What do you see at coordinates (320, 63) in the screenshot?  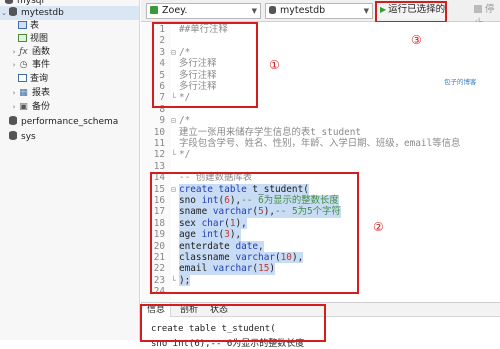 I see `code-line: 4 多行注释` at bounding box center [320, 63].